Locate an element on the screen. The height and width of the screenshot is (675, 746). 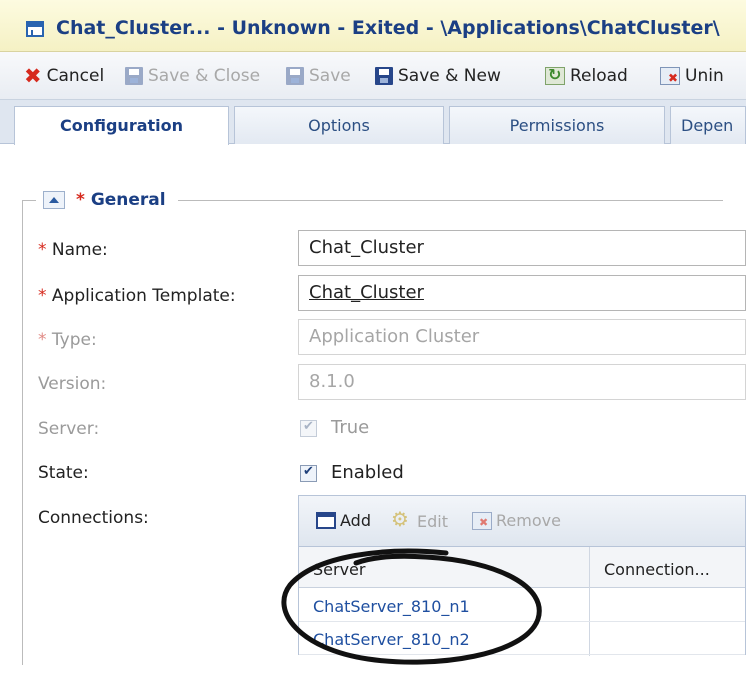
column-header-server: Server is located at coordinates (339, 567).